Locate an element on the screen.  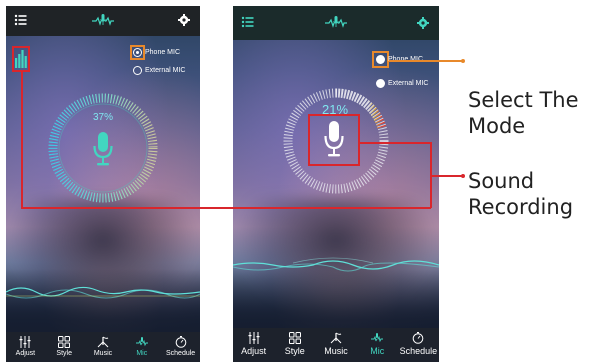
callout-line-2: Mode is located at coordinates (497, 126).